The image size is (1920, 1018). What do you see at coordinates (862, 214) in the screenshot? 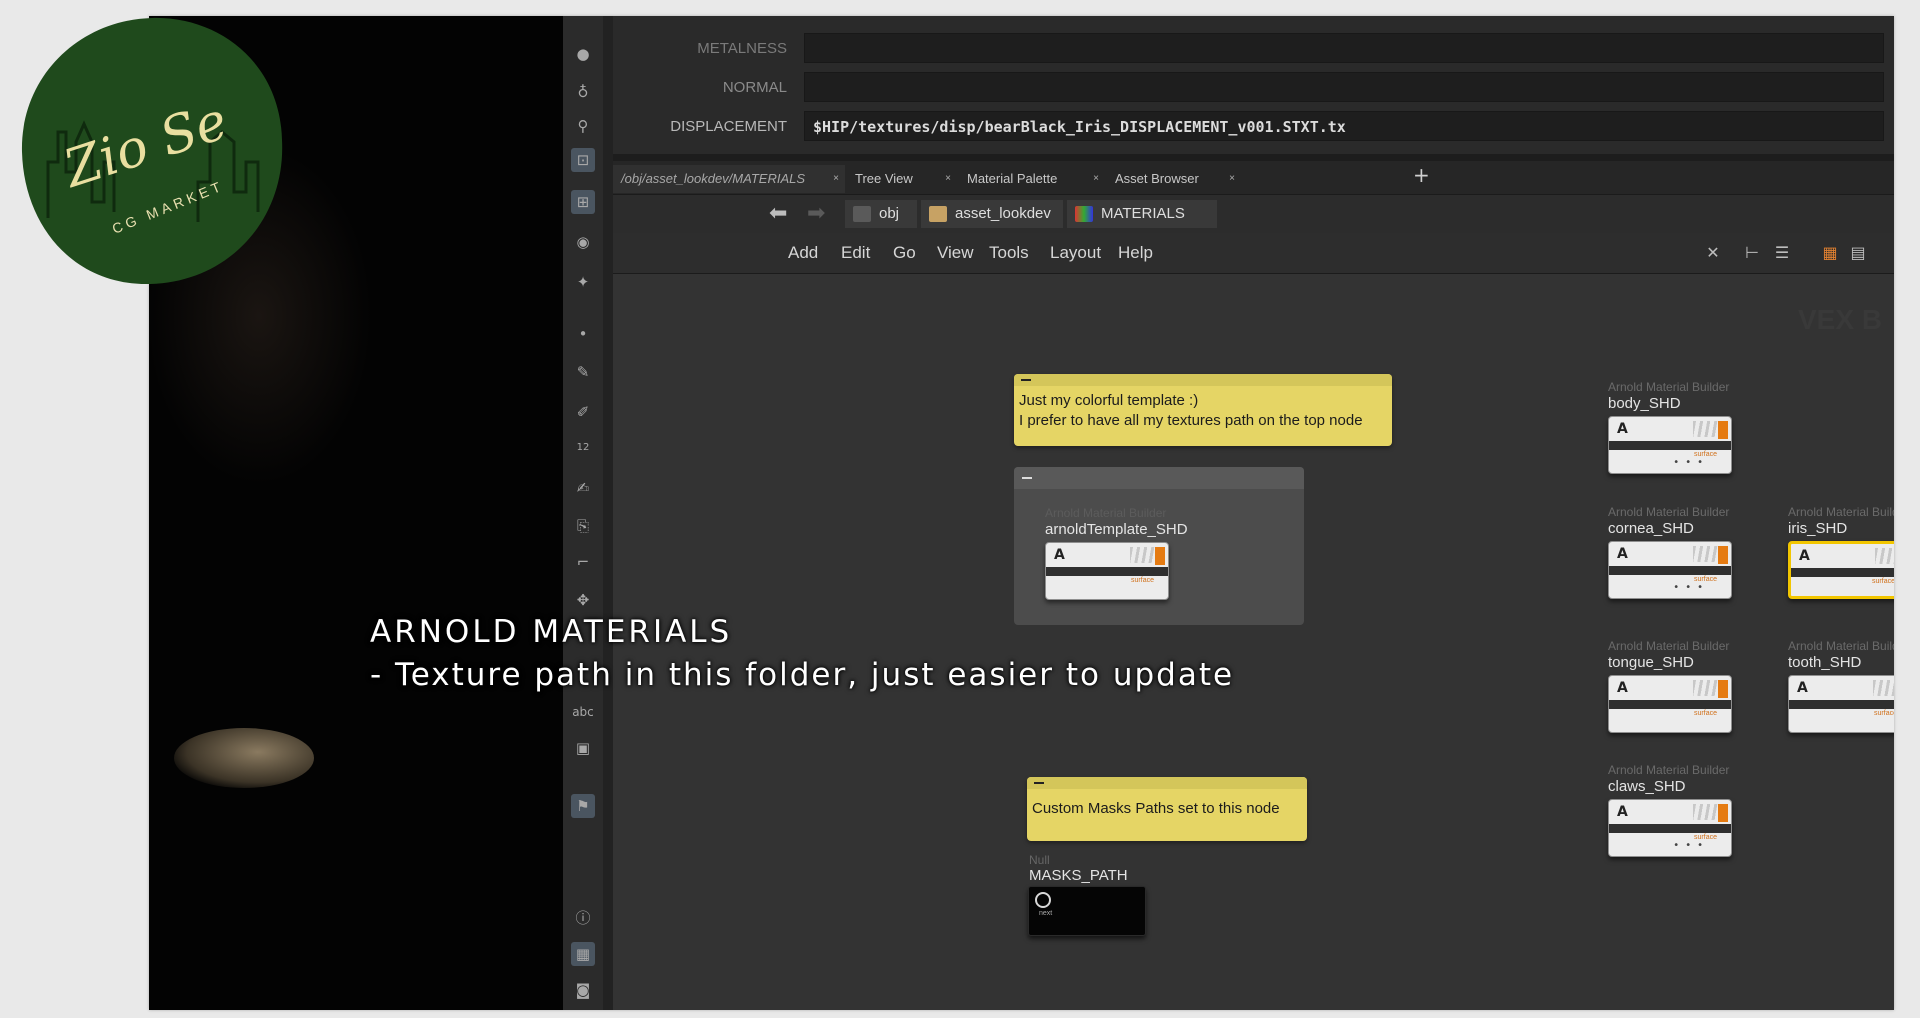
I see `folder-icon` at bounding box center [862, 214].